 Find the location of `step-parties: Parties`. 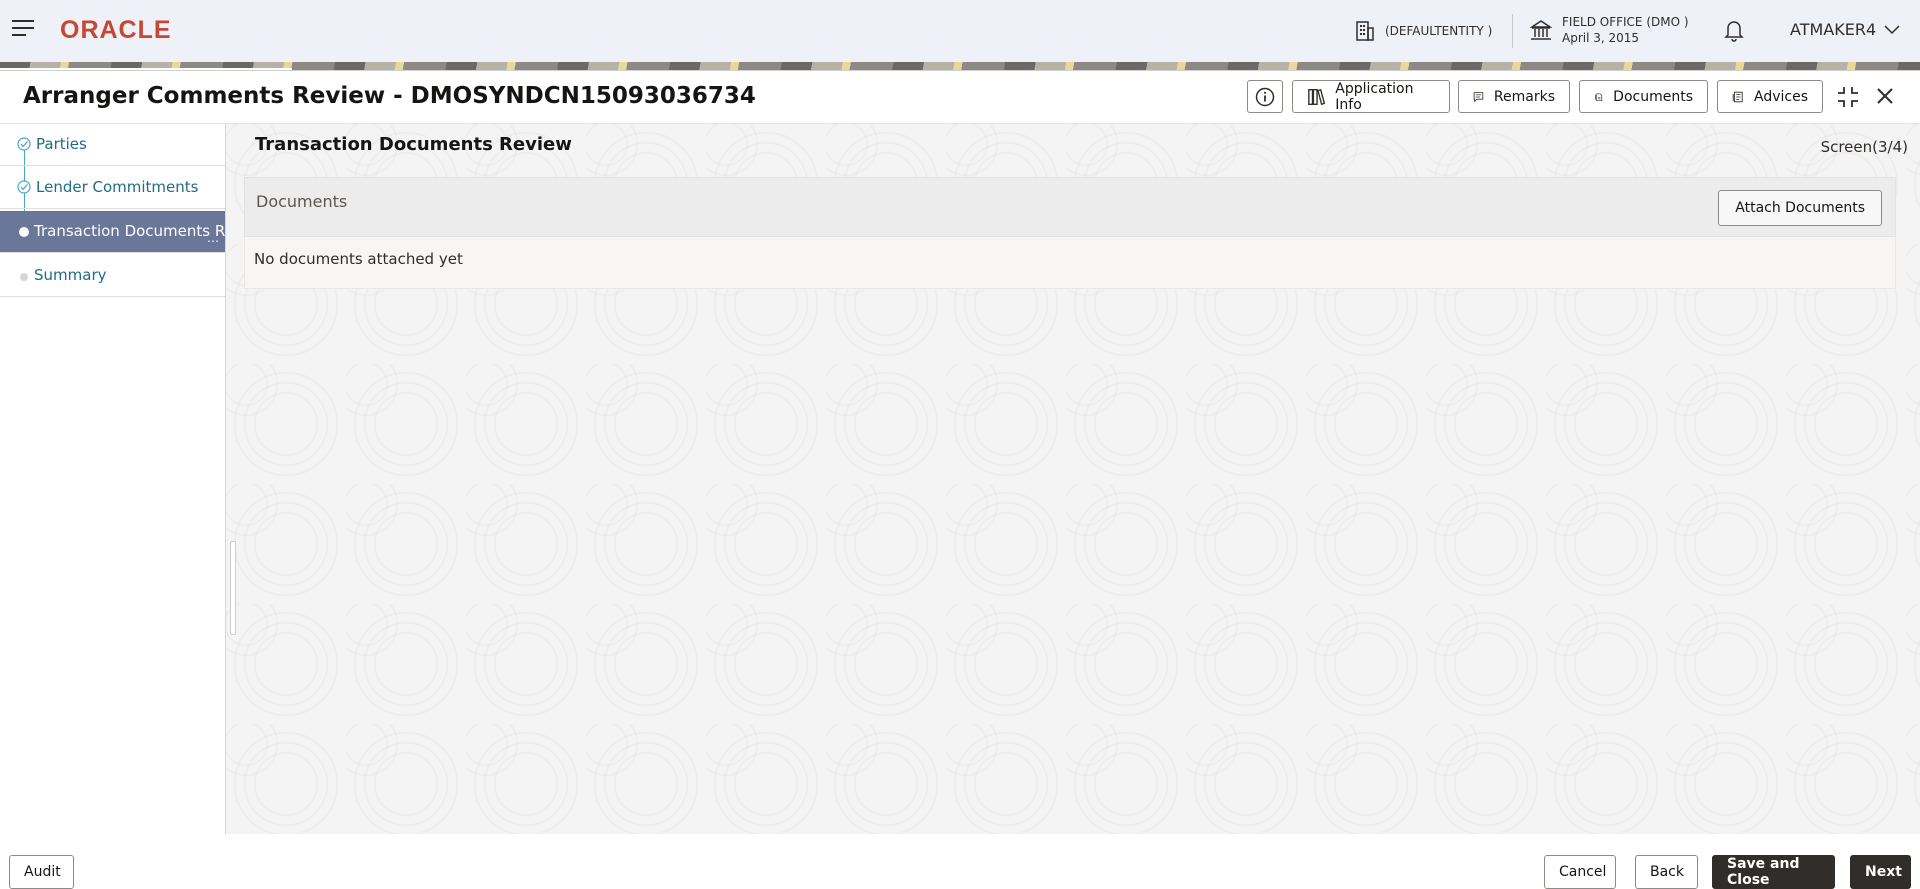

step-parties: Parties is located at coordinates (112, 145).